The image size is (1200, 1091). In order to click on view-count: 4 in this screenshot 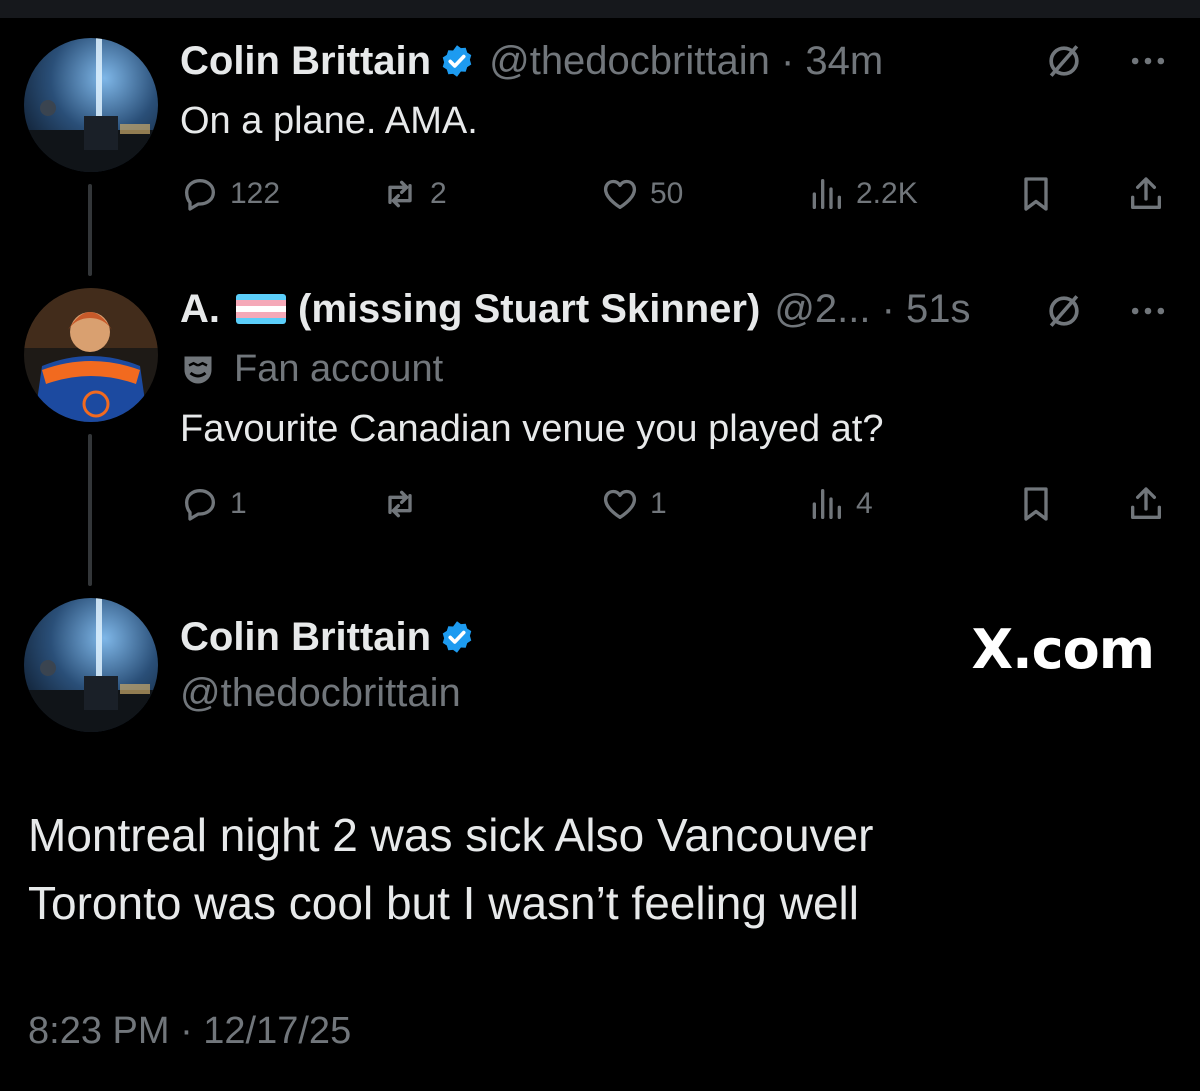, I will do `click(864, 503)`.